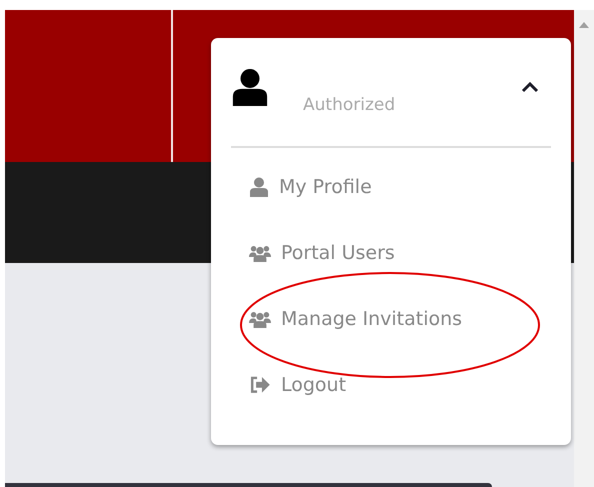 The height and width of the screenshot is (487, 594). Describe the element at coordinates (349, 105) in the screenshot. I see `user-status: Authorized` at that location.